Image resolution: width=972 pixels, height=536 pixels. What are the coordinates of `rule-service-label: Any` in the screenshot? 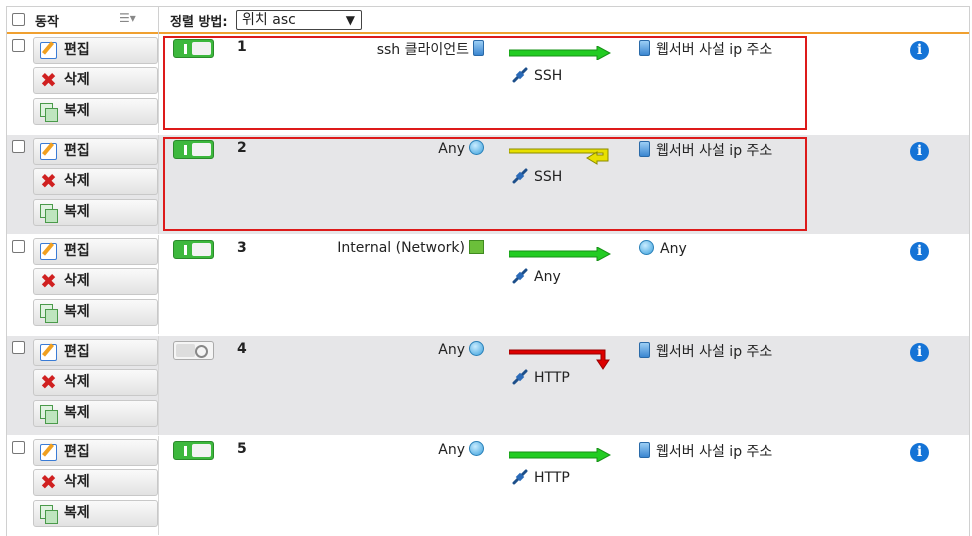 It's located at (547, 277).